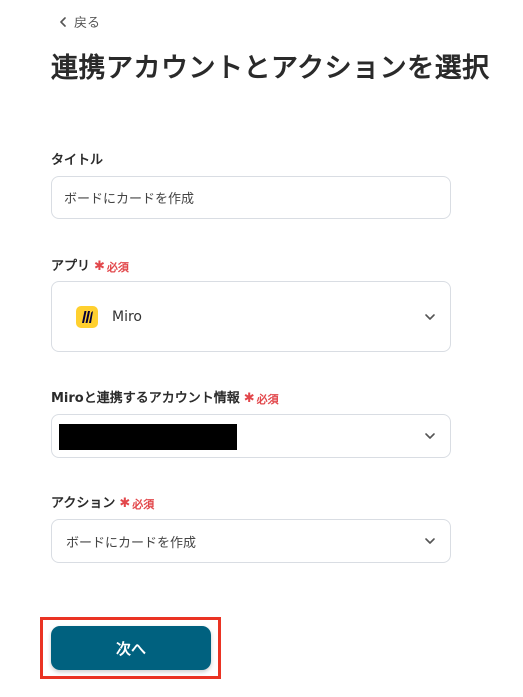 This screenshot has height=697, width=523. I want to click on action-field-label: アクション ✱ 必須, so click(102, 502).